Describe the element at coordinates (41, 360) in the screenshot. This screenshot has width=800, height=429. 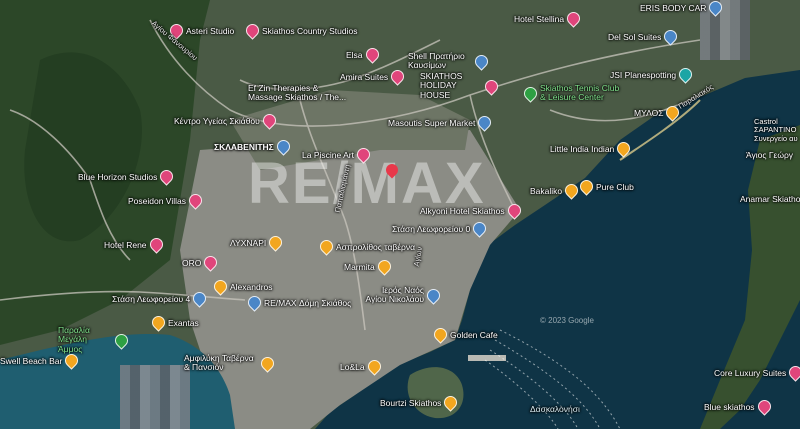
I see `poi-swell-beach: Swell Beach Bar` at that location.